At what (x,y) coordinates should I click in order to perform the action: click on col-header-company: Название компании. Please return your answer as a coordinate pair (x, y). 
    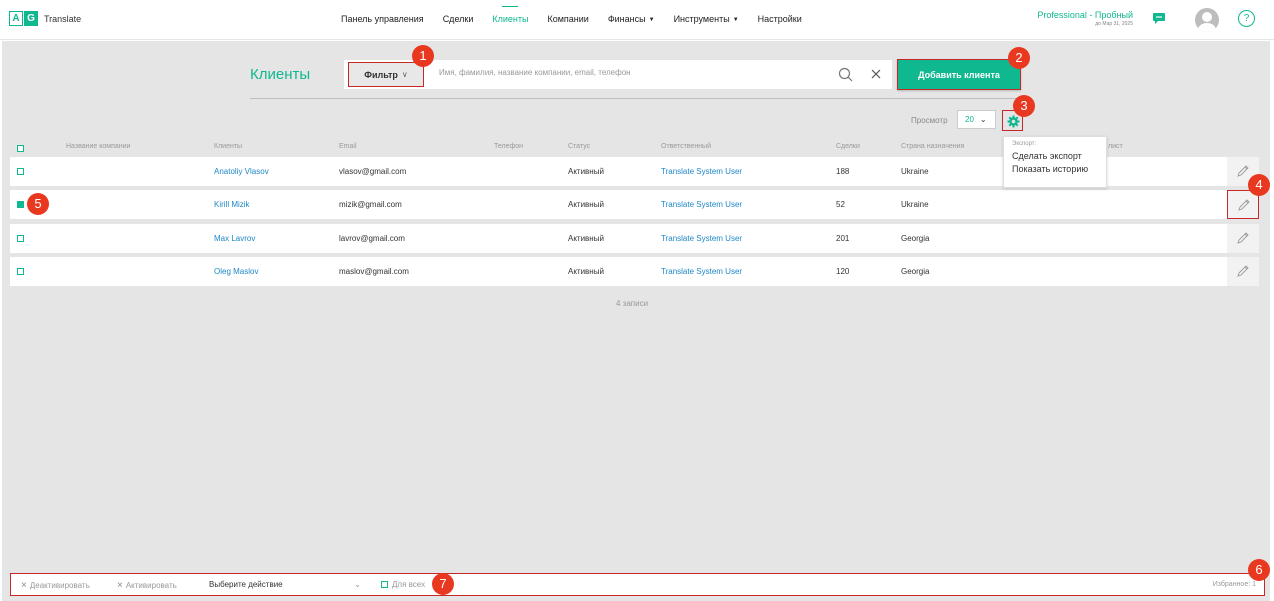
    Looking at the image, I should click on (98, 146).